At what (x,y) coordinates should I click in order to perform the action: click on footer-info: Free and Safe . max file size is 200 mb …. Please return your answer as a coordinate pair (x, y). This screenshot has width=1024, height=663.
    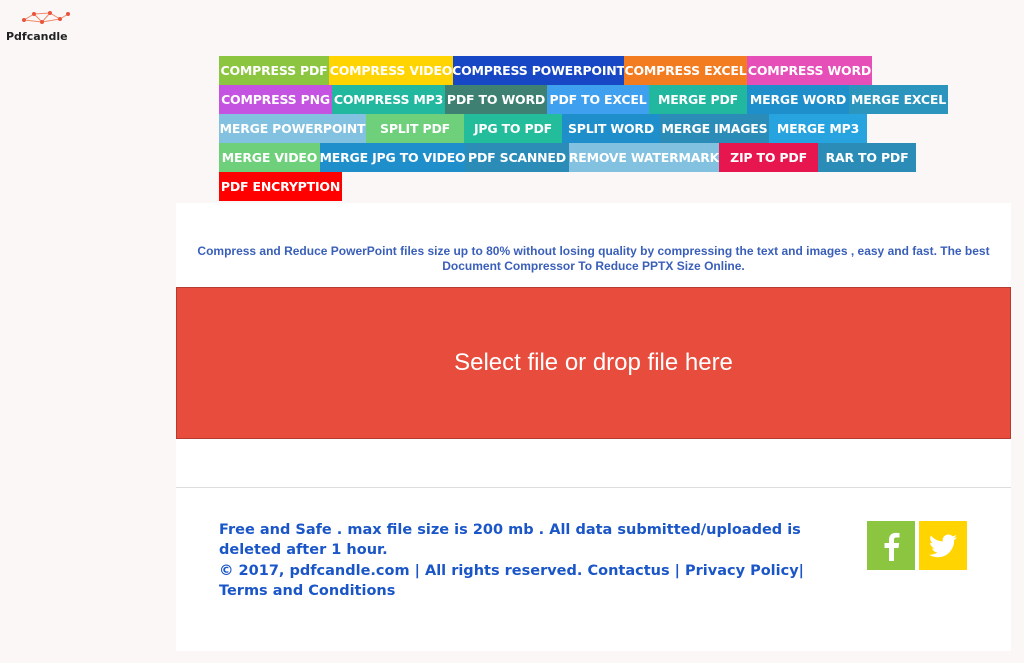
    Looking at the image, I should click on (529, 561).